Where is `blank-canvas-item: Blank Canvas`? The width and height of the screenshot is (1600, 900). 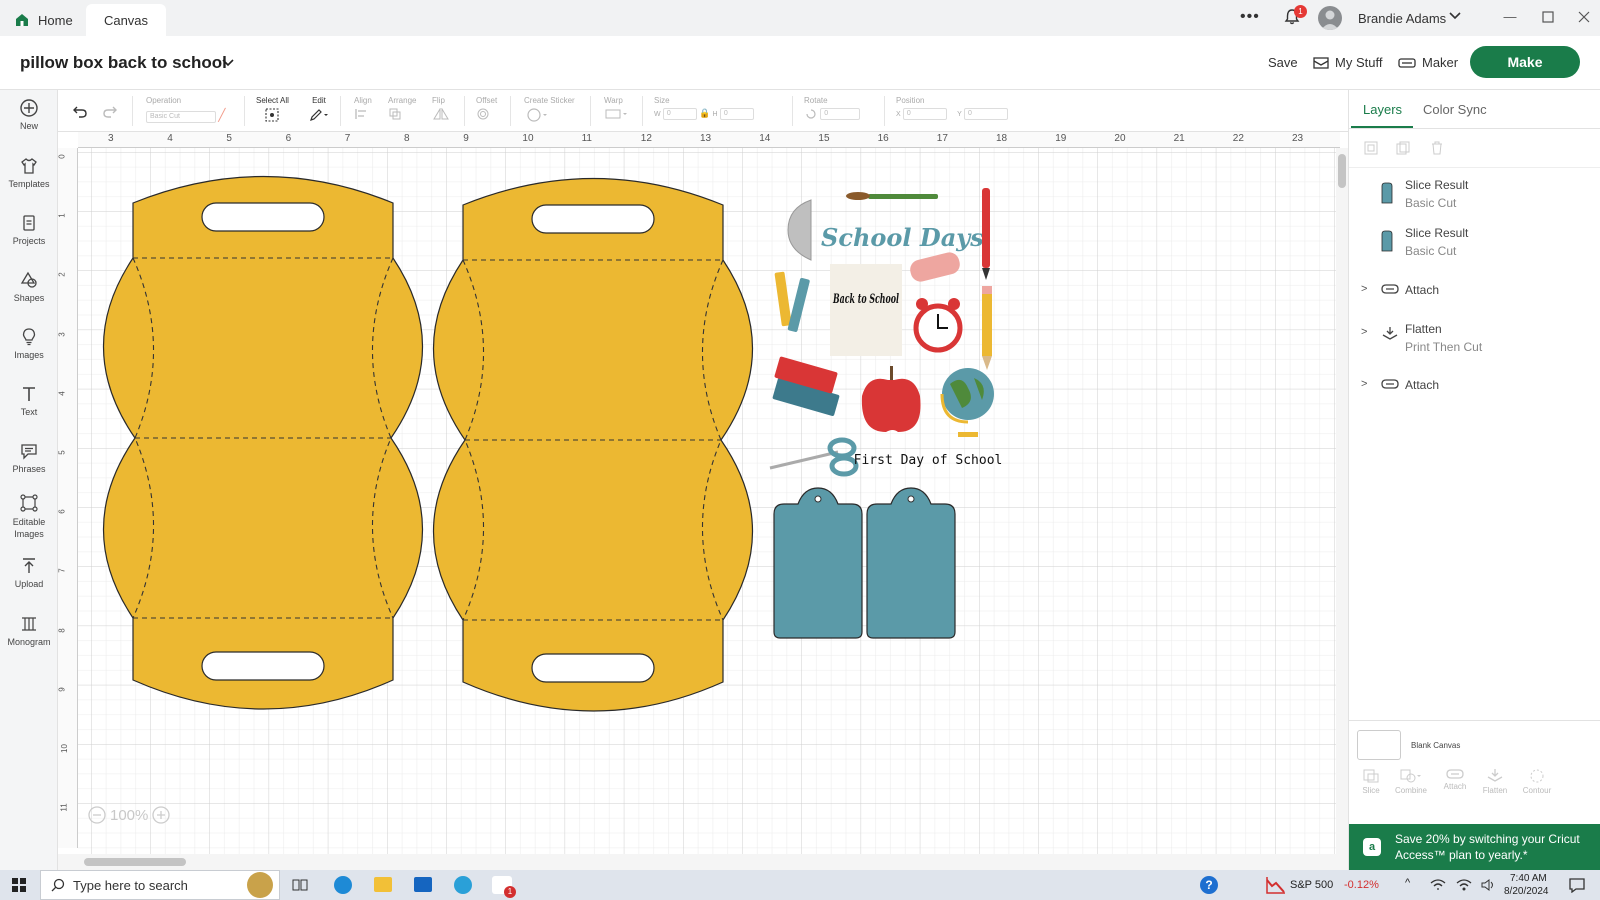 blank-canvas-item: Blank Canvas is located at coordinates (1408, 745).